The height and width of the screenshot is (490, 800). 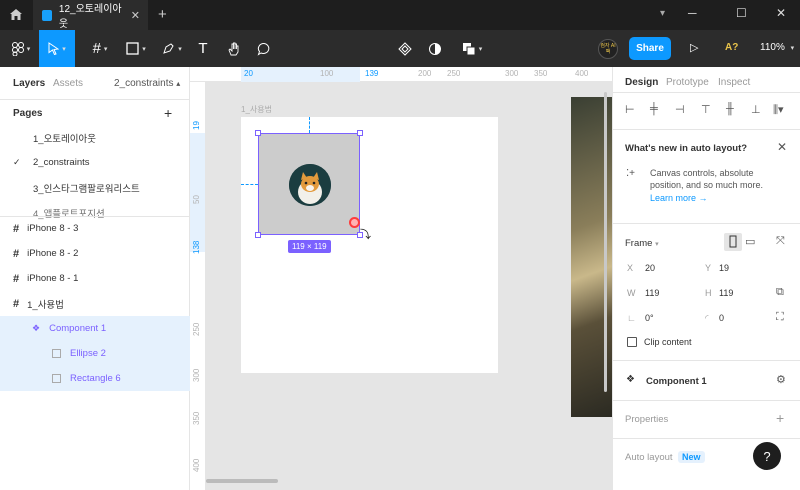 What do you see at coordinates (196, 247) in the screenshot?
I see `ruler-tick: 138` at bounding box center [196, 247].